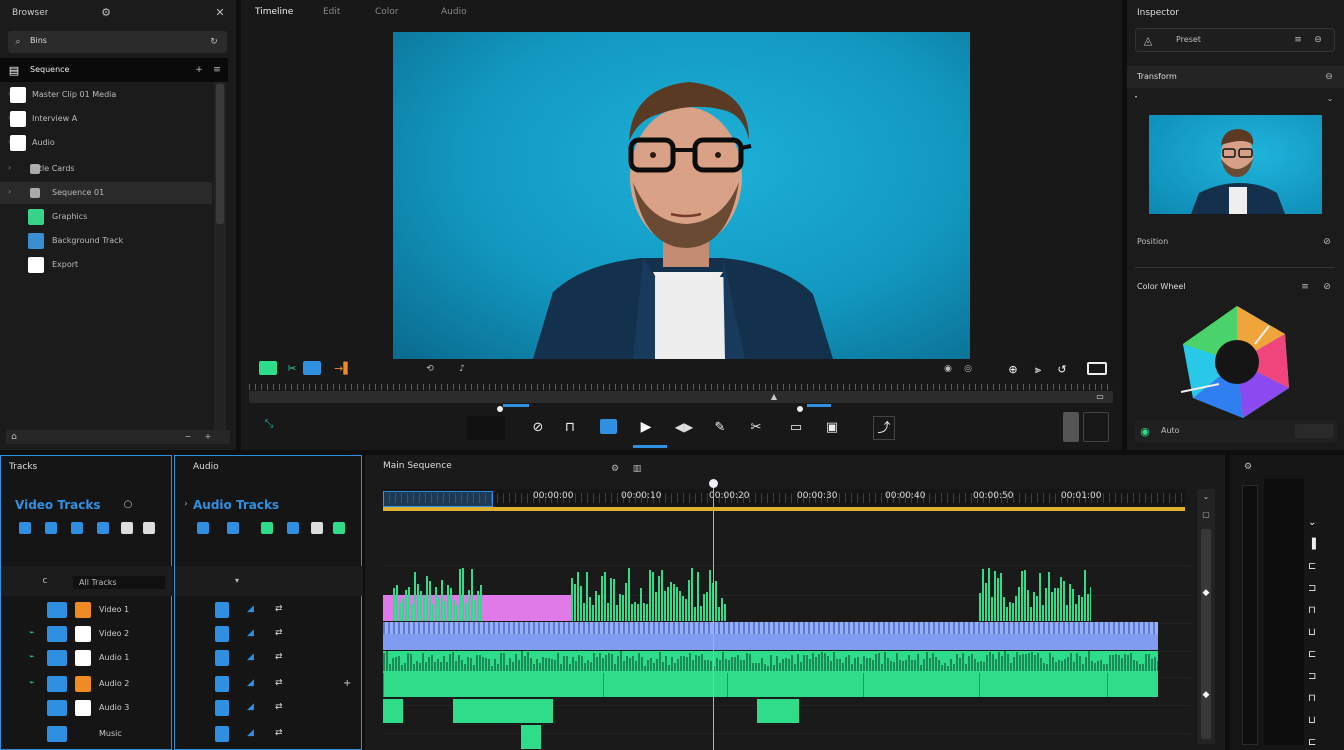 The width and height of the screenshot is (1344, 750). What do you see at coordinates (770, 636) in the screenshot?
I see `video-clip-blue` at bounding box center [770, 636].